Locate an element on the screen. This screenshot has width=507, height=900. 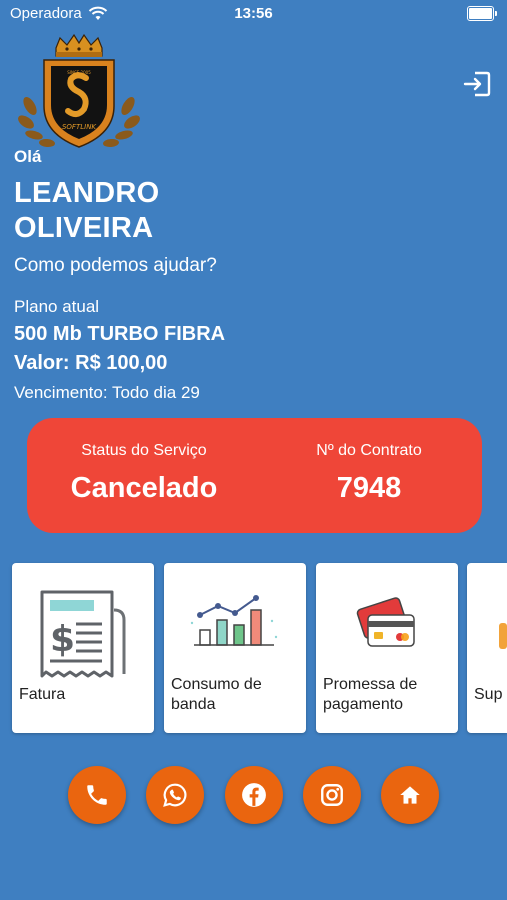
menu-card-consumo: Consumo de banda is located at coordinates (235, 648).